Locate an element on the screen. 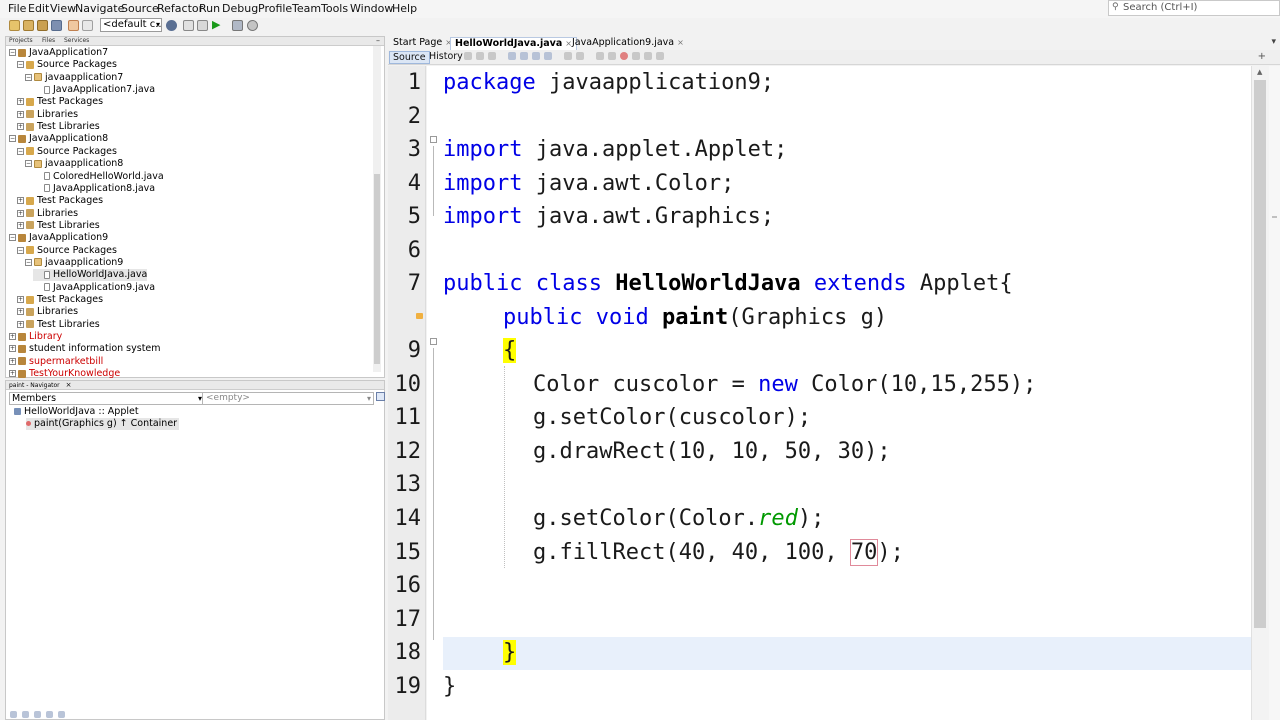  tree-item: HelloWorldJava.java is located at coordinates (90, 275).